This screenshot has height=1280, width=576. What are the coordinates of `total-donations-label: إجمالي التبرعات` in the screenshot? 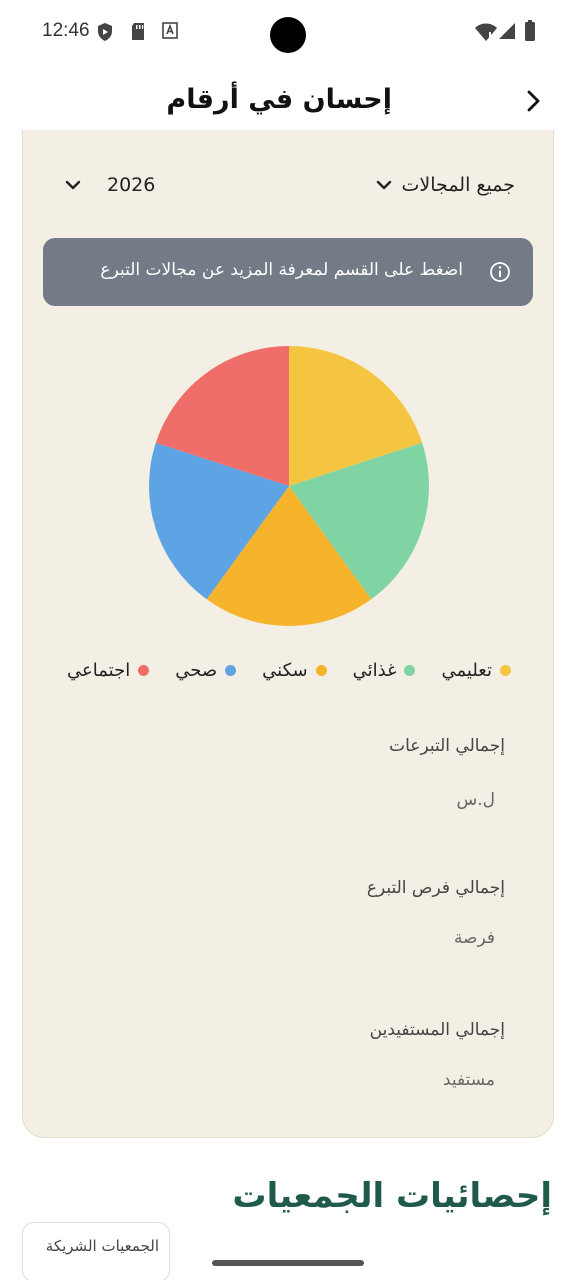 It's located at (447, 746).